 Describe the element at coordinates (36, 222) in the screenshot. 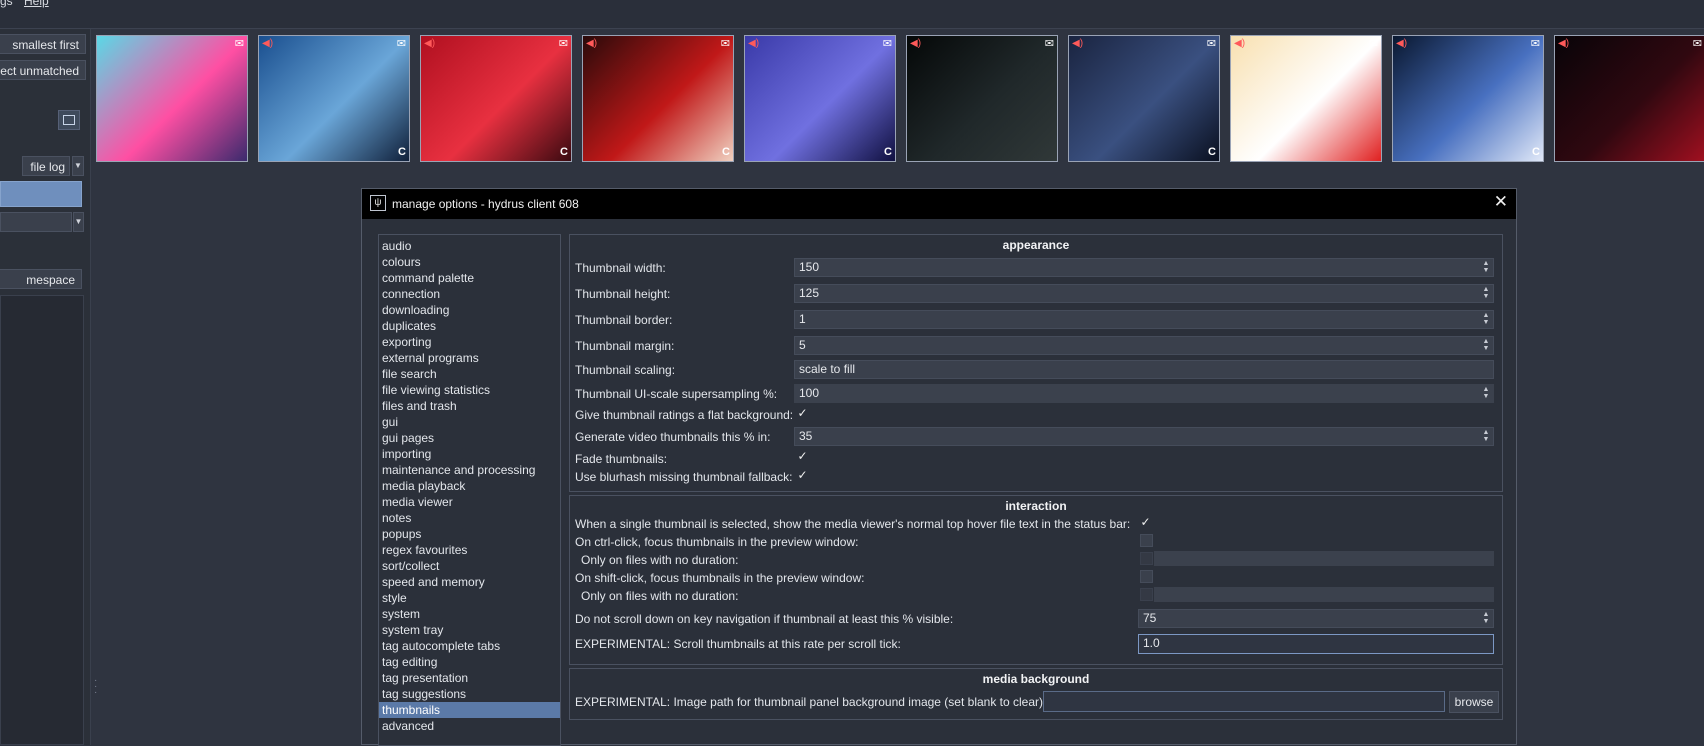

I see `source-dropdown` at that location.